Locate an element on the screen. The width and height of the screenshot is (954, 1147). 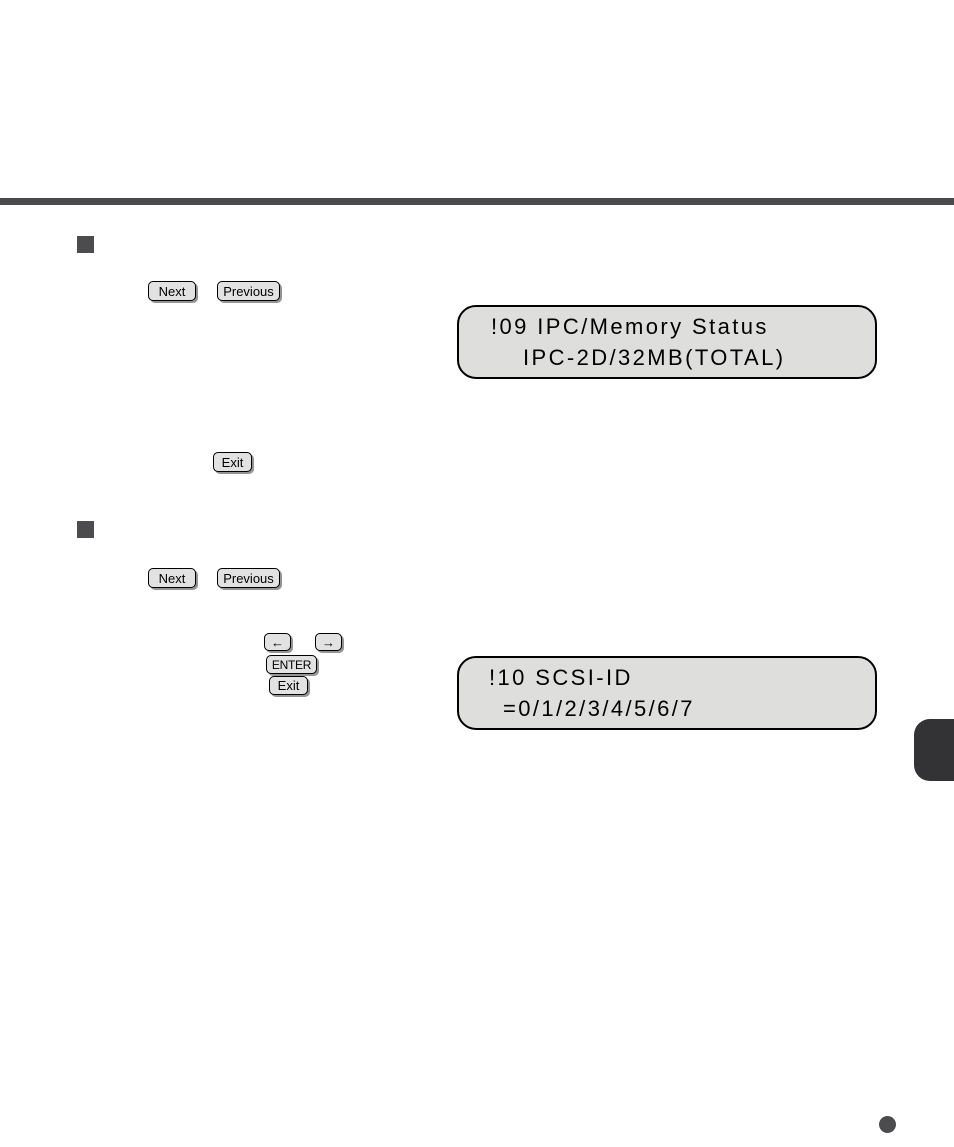
key-enter: ENTER is located at coordinates (291, 664).